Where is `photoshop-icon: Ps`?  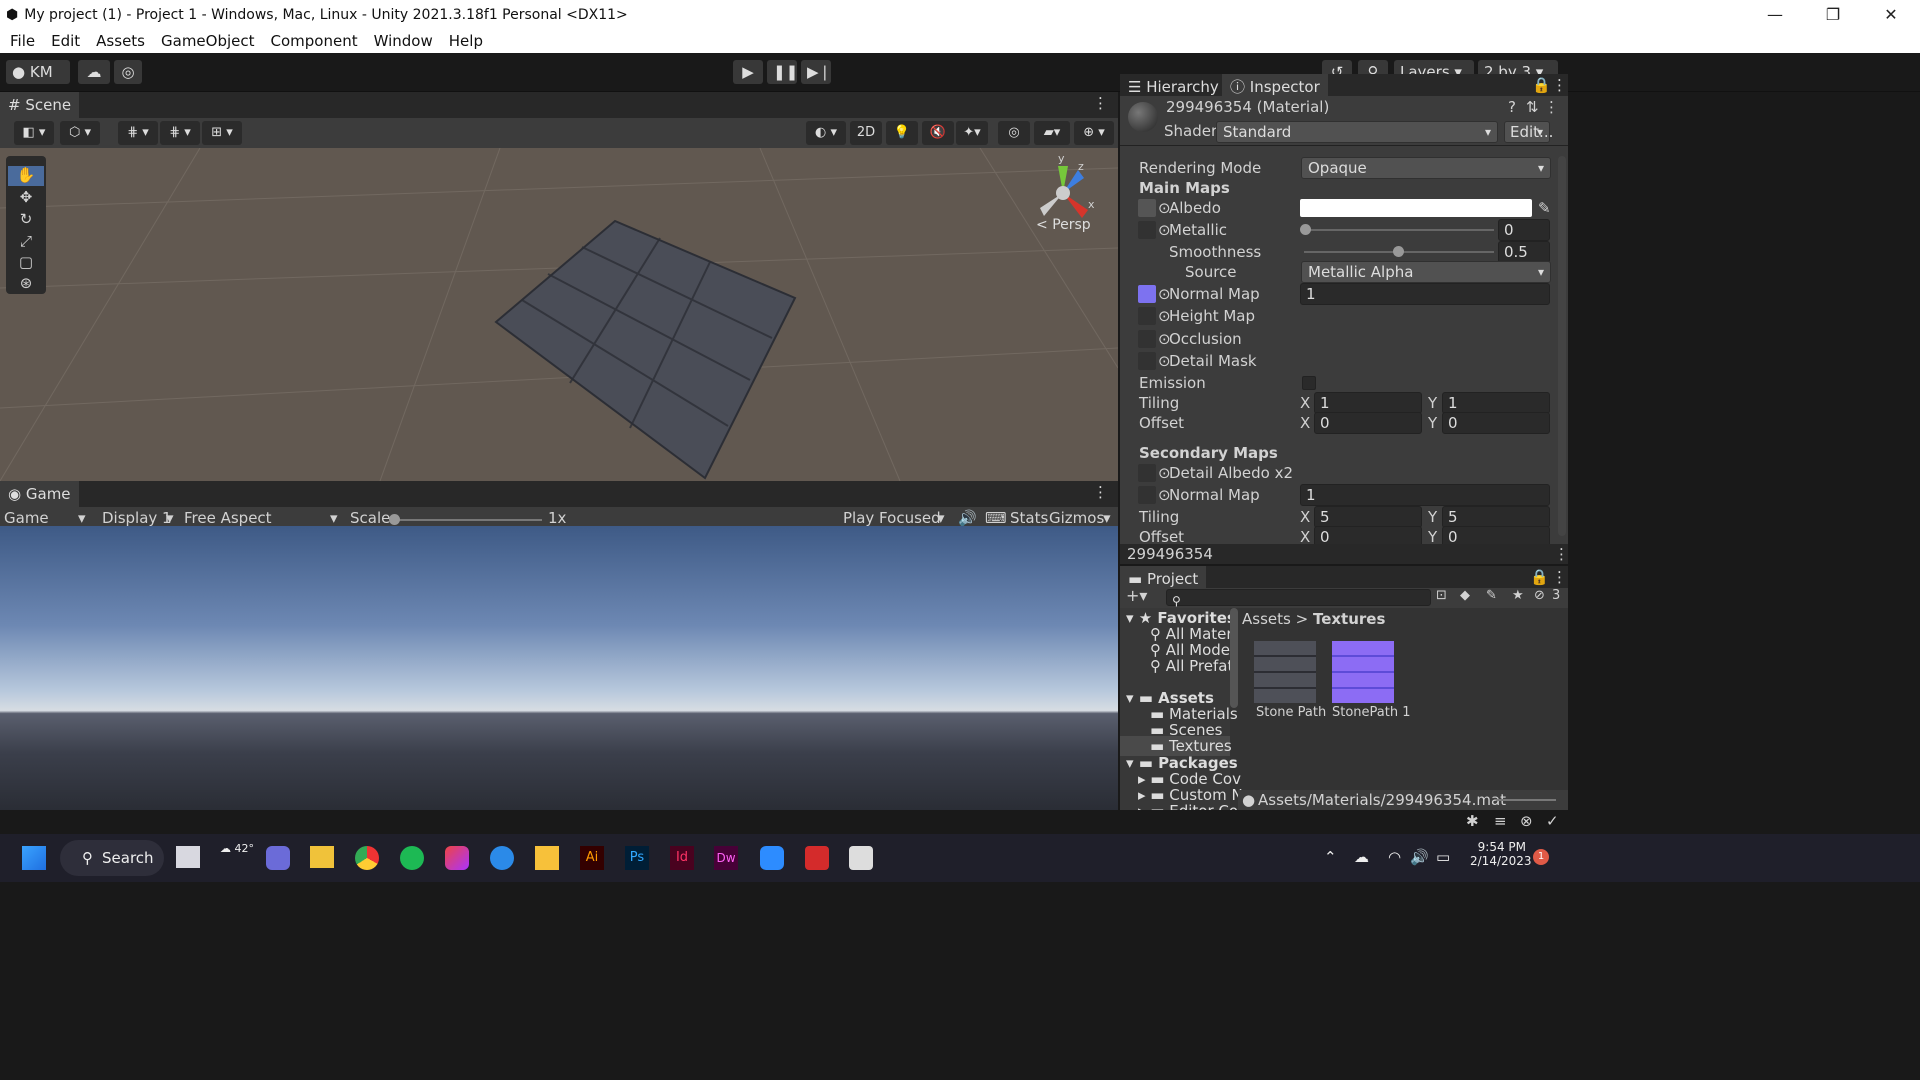 photoshop-icon: Ps is located at coordinates (637, 858).